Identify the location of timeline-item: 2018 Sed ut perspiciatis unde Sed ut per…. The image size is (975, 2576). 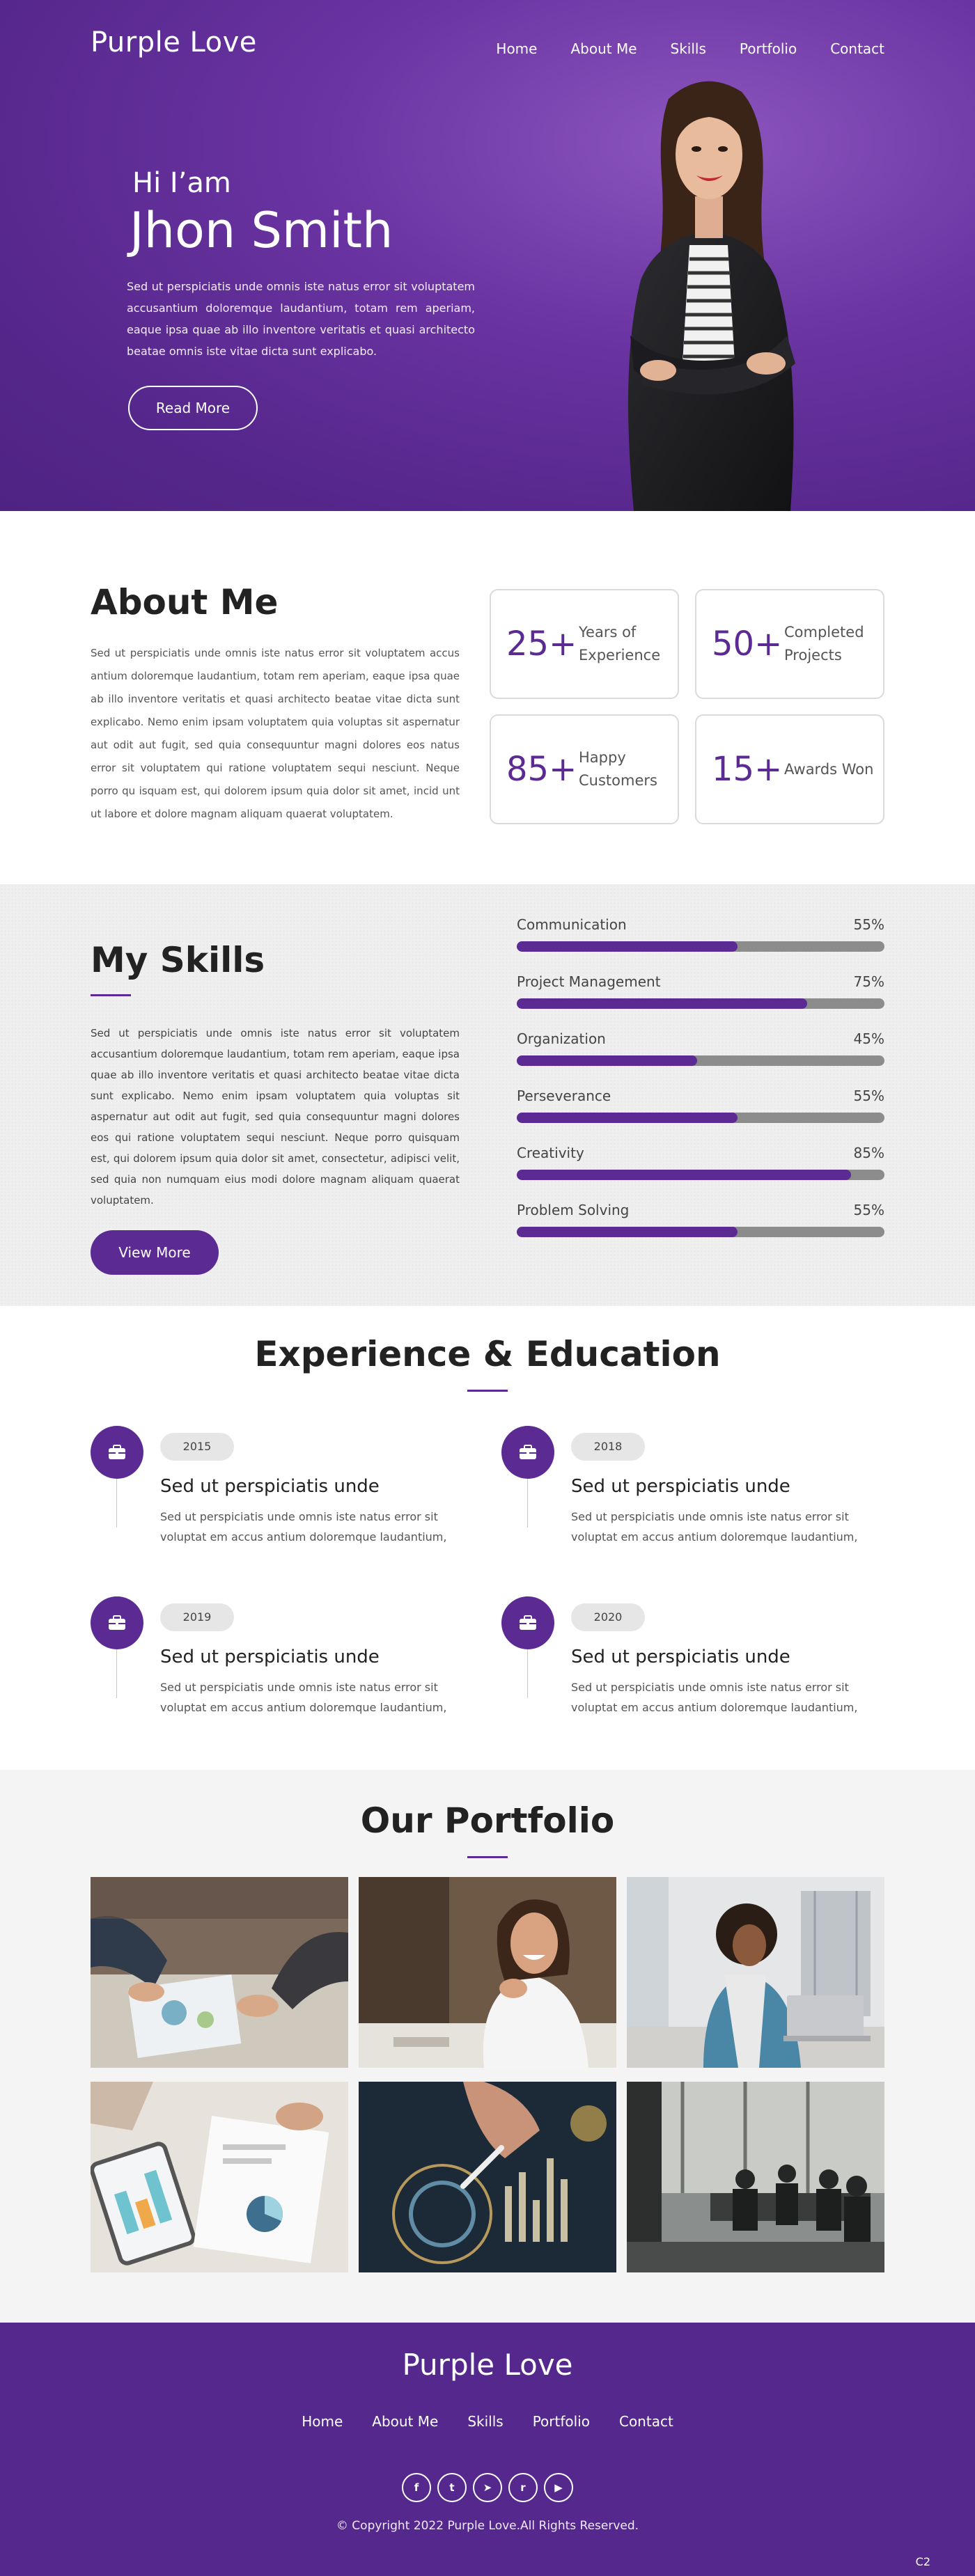
(699, 1488).